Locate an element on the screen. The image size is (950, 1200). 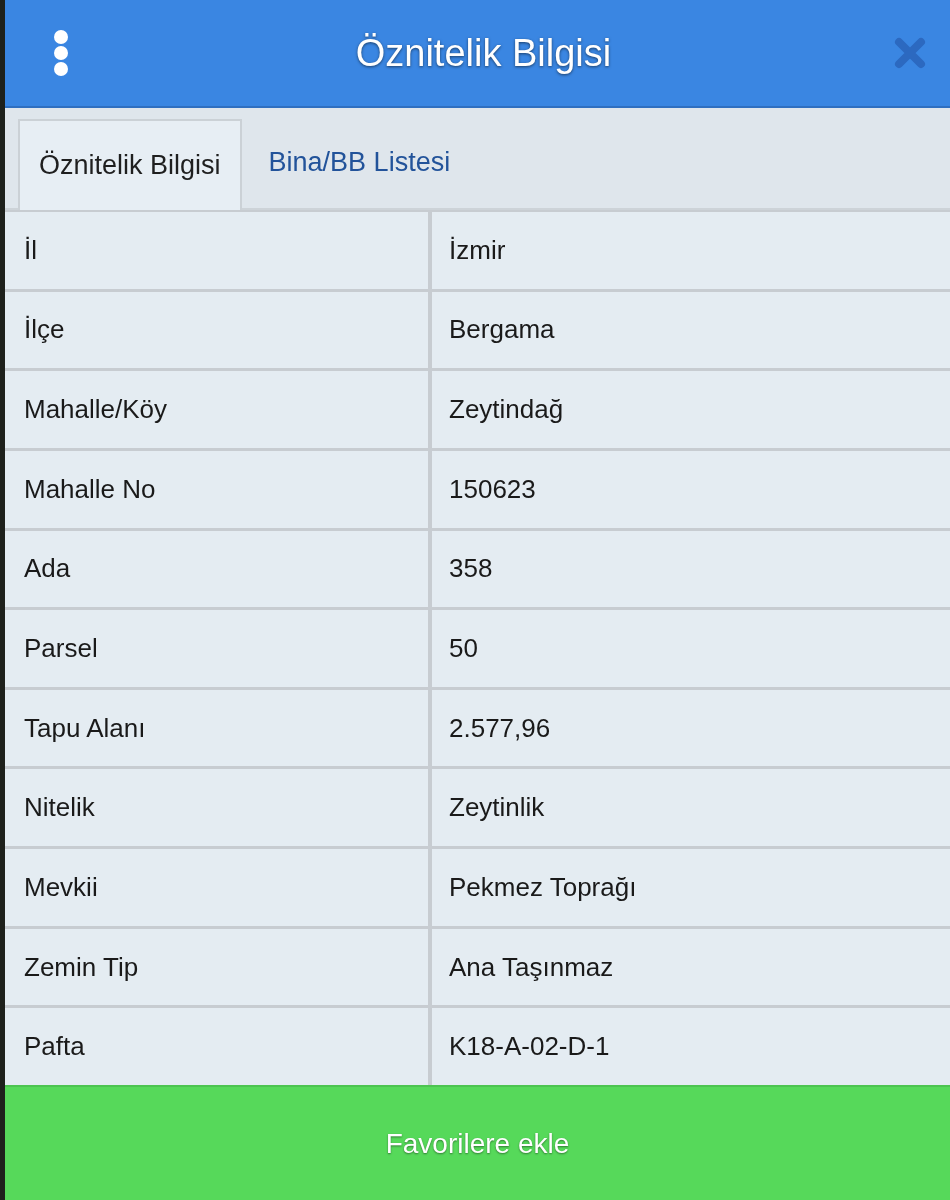
table-cell: Mahalle No is located at coordinates (216, 489).